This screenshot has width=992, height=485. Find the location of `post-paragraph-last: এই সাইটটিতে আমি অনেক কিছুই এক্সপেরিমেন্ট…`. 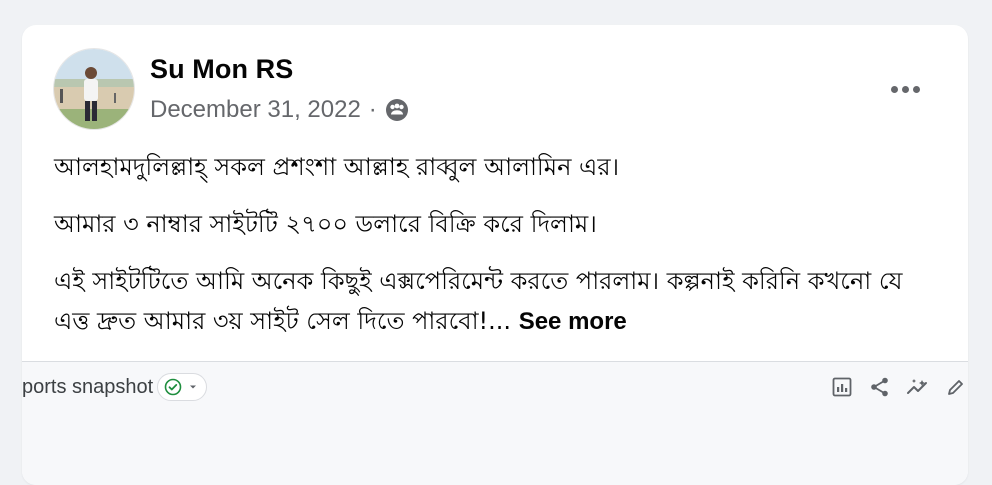

post-paragraph-last: এই সাইটটিতে আমি অনেক কিছুই এক্সপেরিমেন্ট… is located at coordinates (499, 301).